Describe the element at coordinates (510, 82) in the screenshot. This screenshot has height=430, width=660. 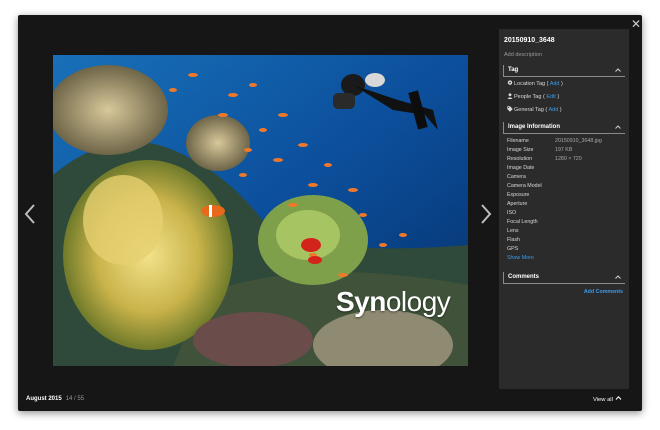
I see `location-pin-icon` at that location.